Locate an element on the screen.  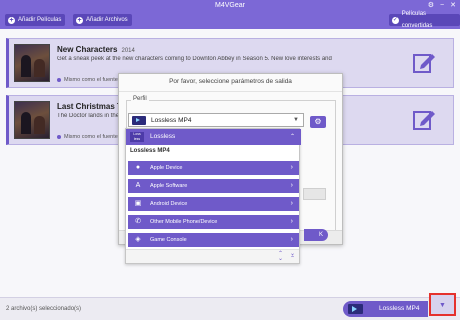
category-label: Android Device is located at coordinates (169, 204).